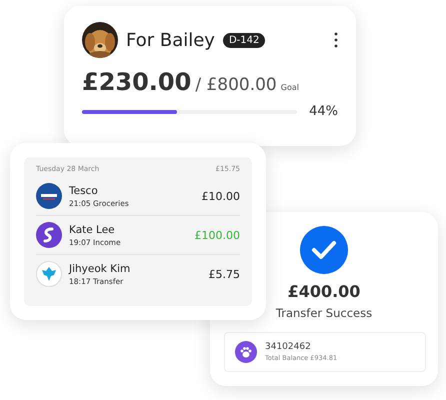 The height and width of the screenshot is (400, 446). Describe the element at coordinates (336, 40) in the screenshot. I see `more-icon` at that location.